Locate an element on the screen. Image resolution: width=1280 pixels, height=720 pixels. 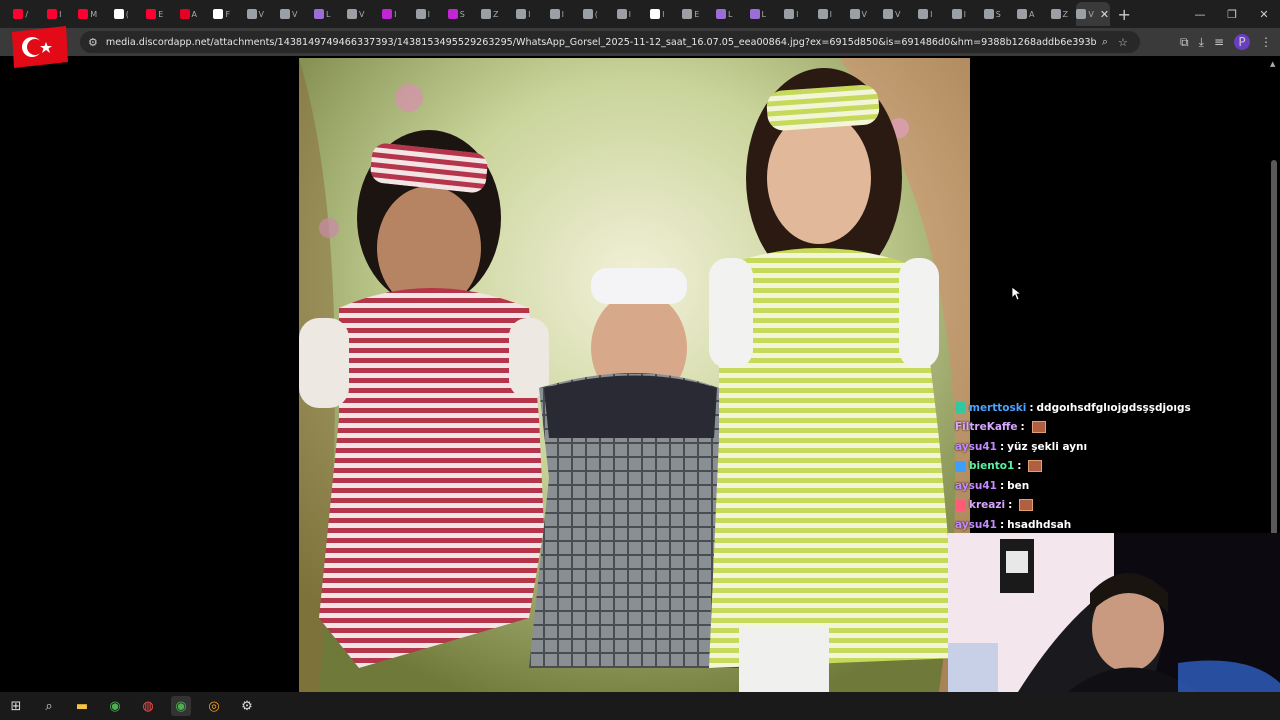
chat-emote-icon is located at coordinates (1026, 505).